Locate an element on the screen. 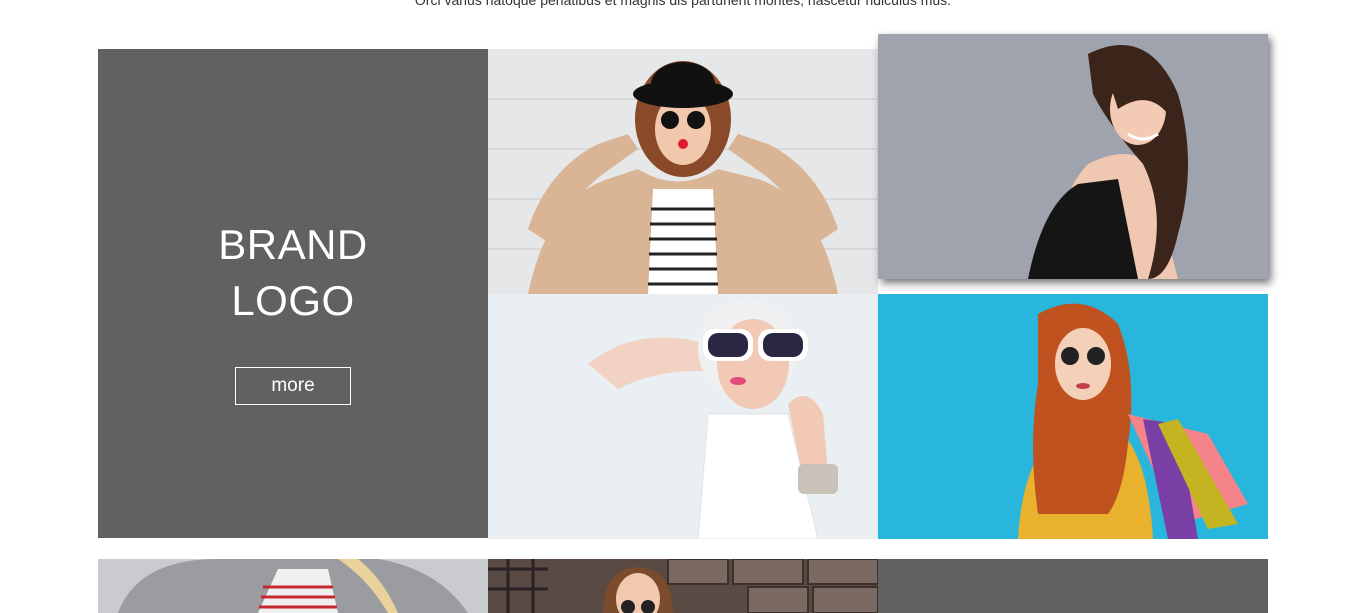 Image resolution: width=1366 pixels, height=613 pixels. brand-logo-line2: LOGO is located at coordinates (293, 300).